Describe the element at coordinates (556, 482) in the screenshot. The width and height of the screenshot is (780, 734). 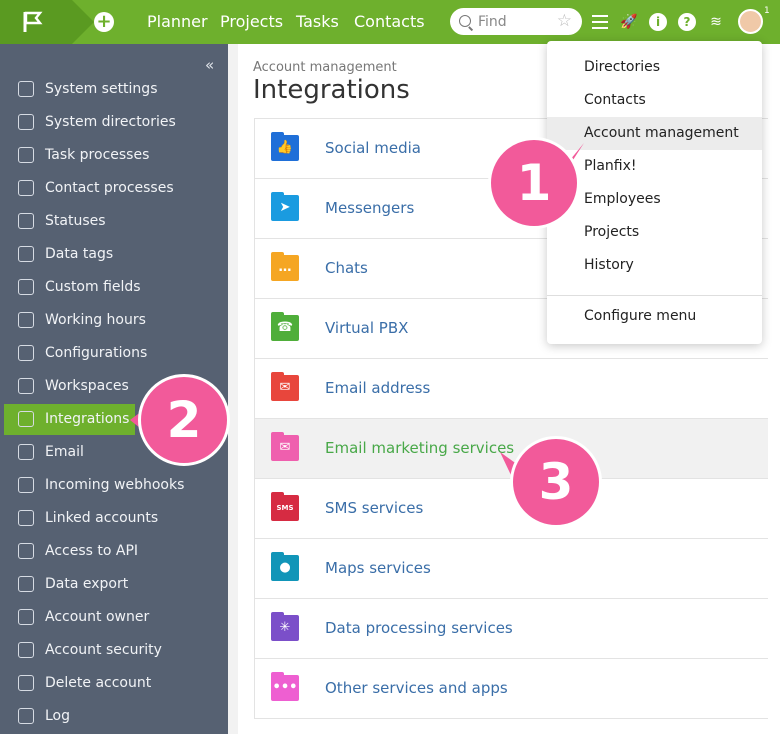
I see `callout-3: 3` at that location.